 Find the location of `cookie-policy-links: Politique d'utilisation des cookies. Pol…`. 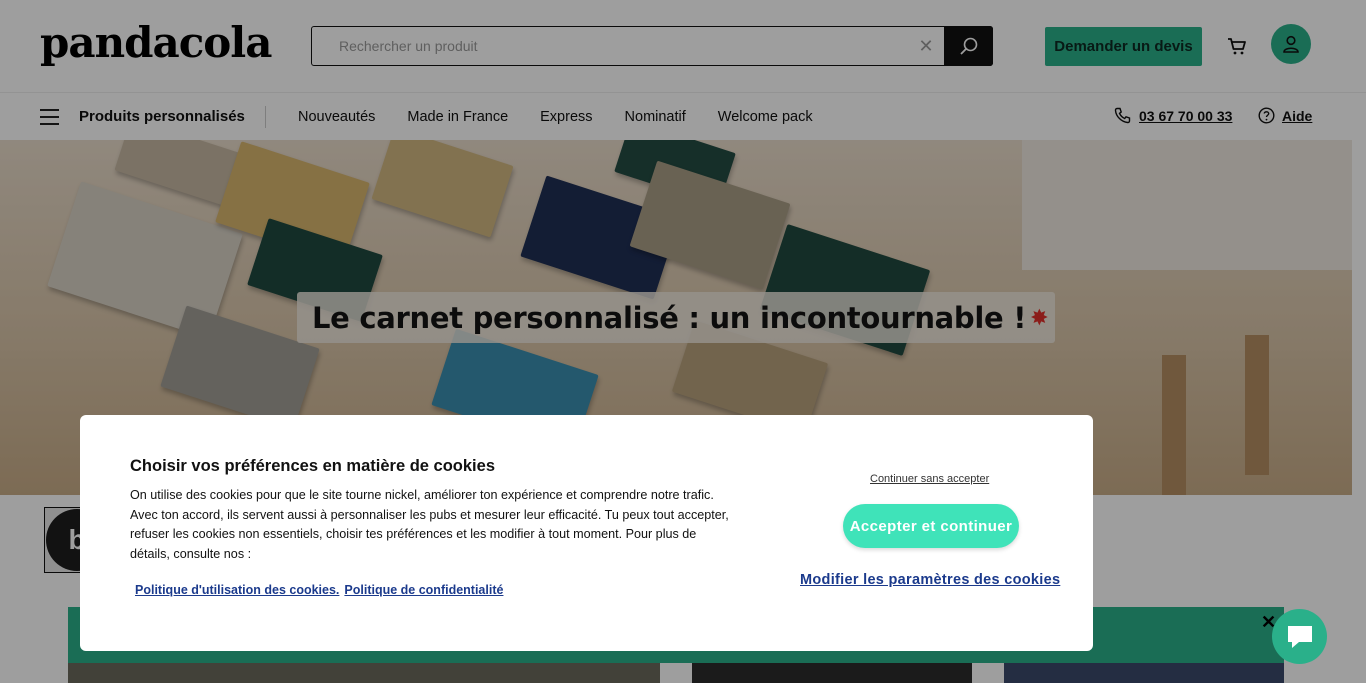

cookie-policy-links: Politique d'utilisation des cookies. Pol… is located at coordinates (319, 590).